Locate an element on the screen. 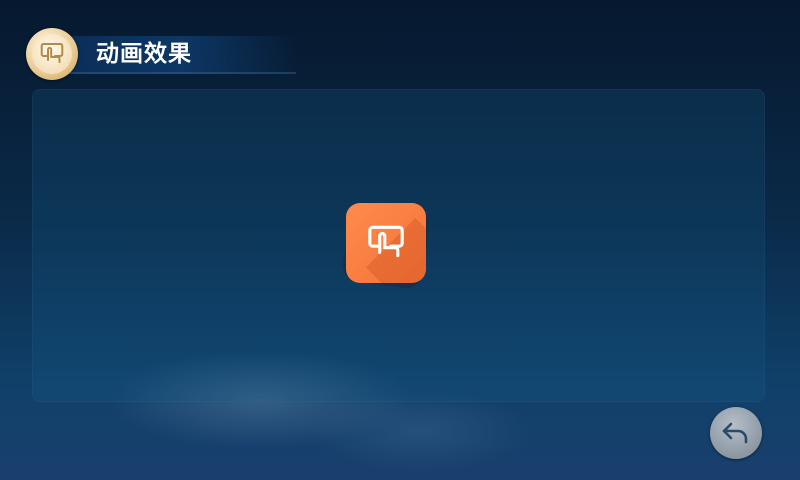 The height and width of the screenshot is (480, 800). back-arrow-icon is located at coordinates (735, 433).